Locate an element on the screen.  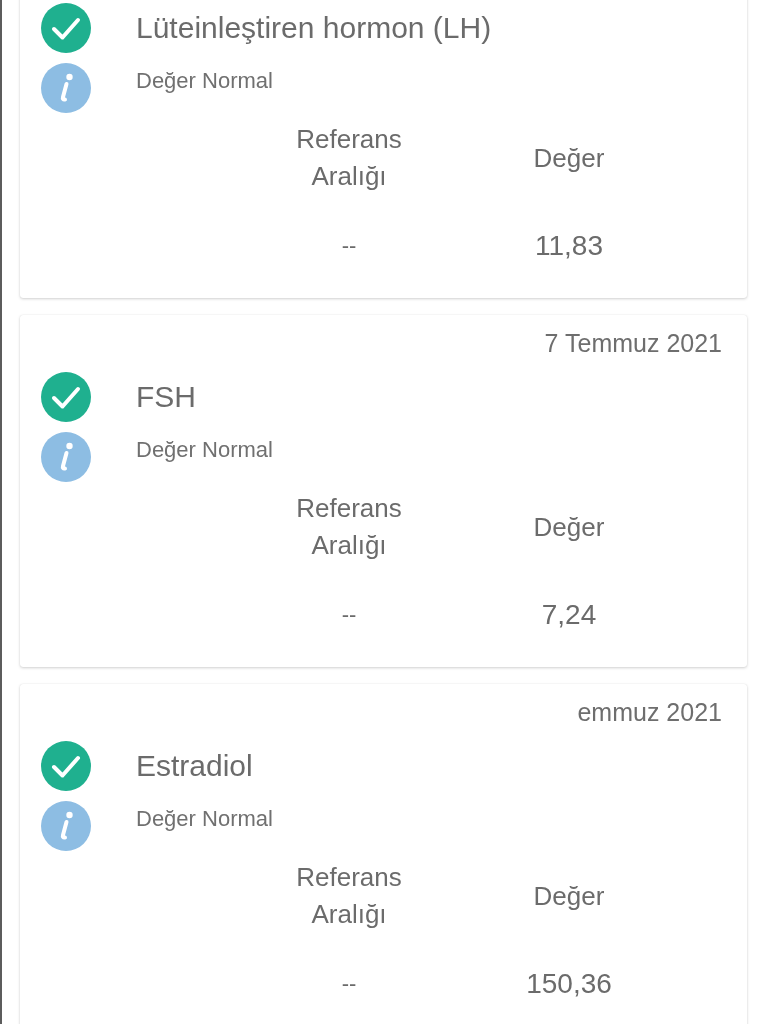
date-label: emmuz 2021 is located at coordinates (649, 712).